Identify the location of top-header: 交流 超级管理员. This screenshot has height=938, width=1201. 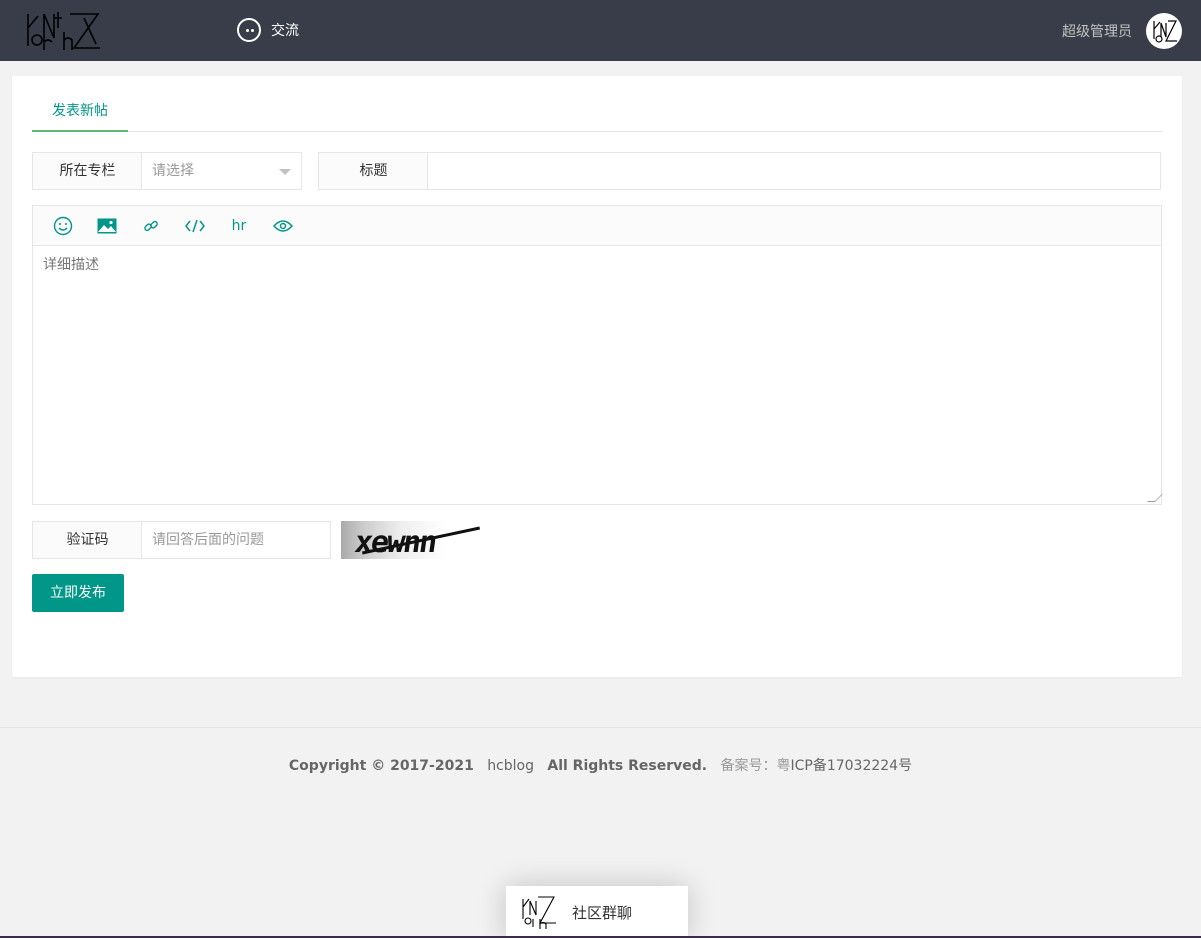
(600, 30).